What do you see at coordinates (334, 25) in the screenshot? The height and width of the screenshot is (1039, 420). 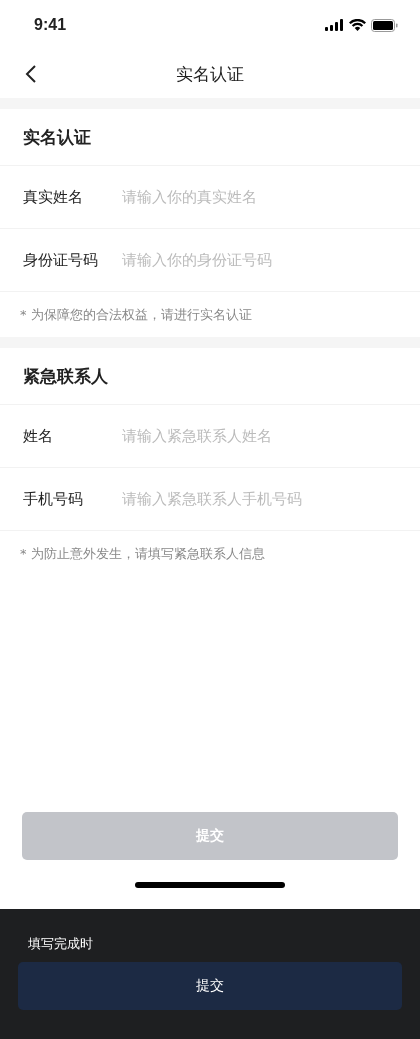 I see `signal-icon` at bounding box center [334, 25].